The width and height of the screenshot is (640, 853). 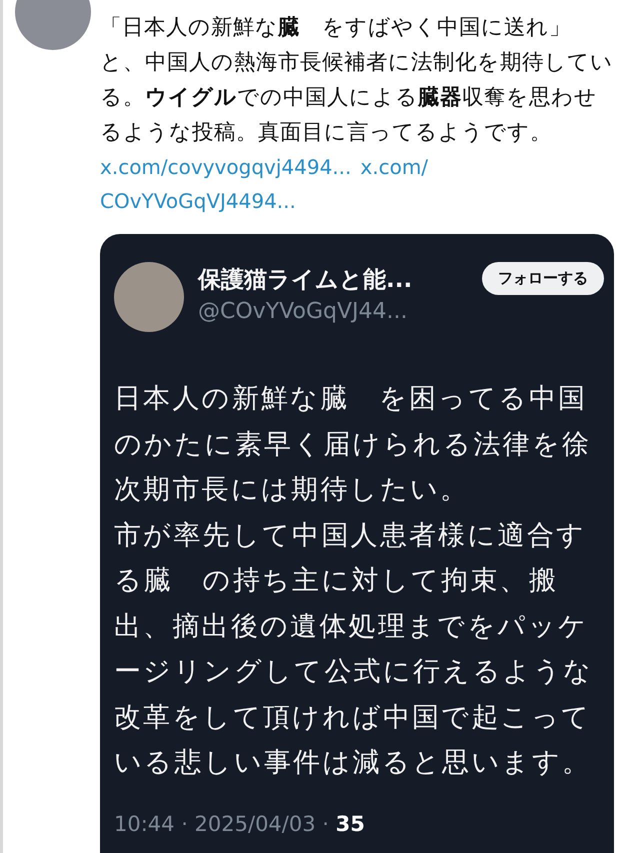 I want to click on post-meta: 10:44 · 2025/04/03 · 35, so click(x=240, y=824).